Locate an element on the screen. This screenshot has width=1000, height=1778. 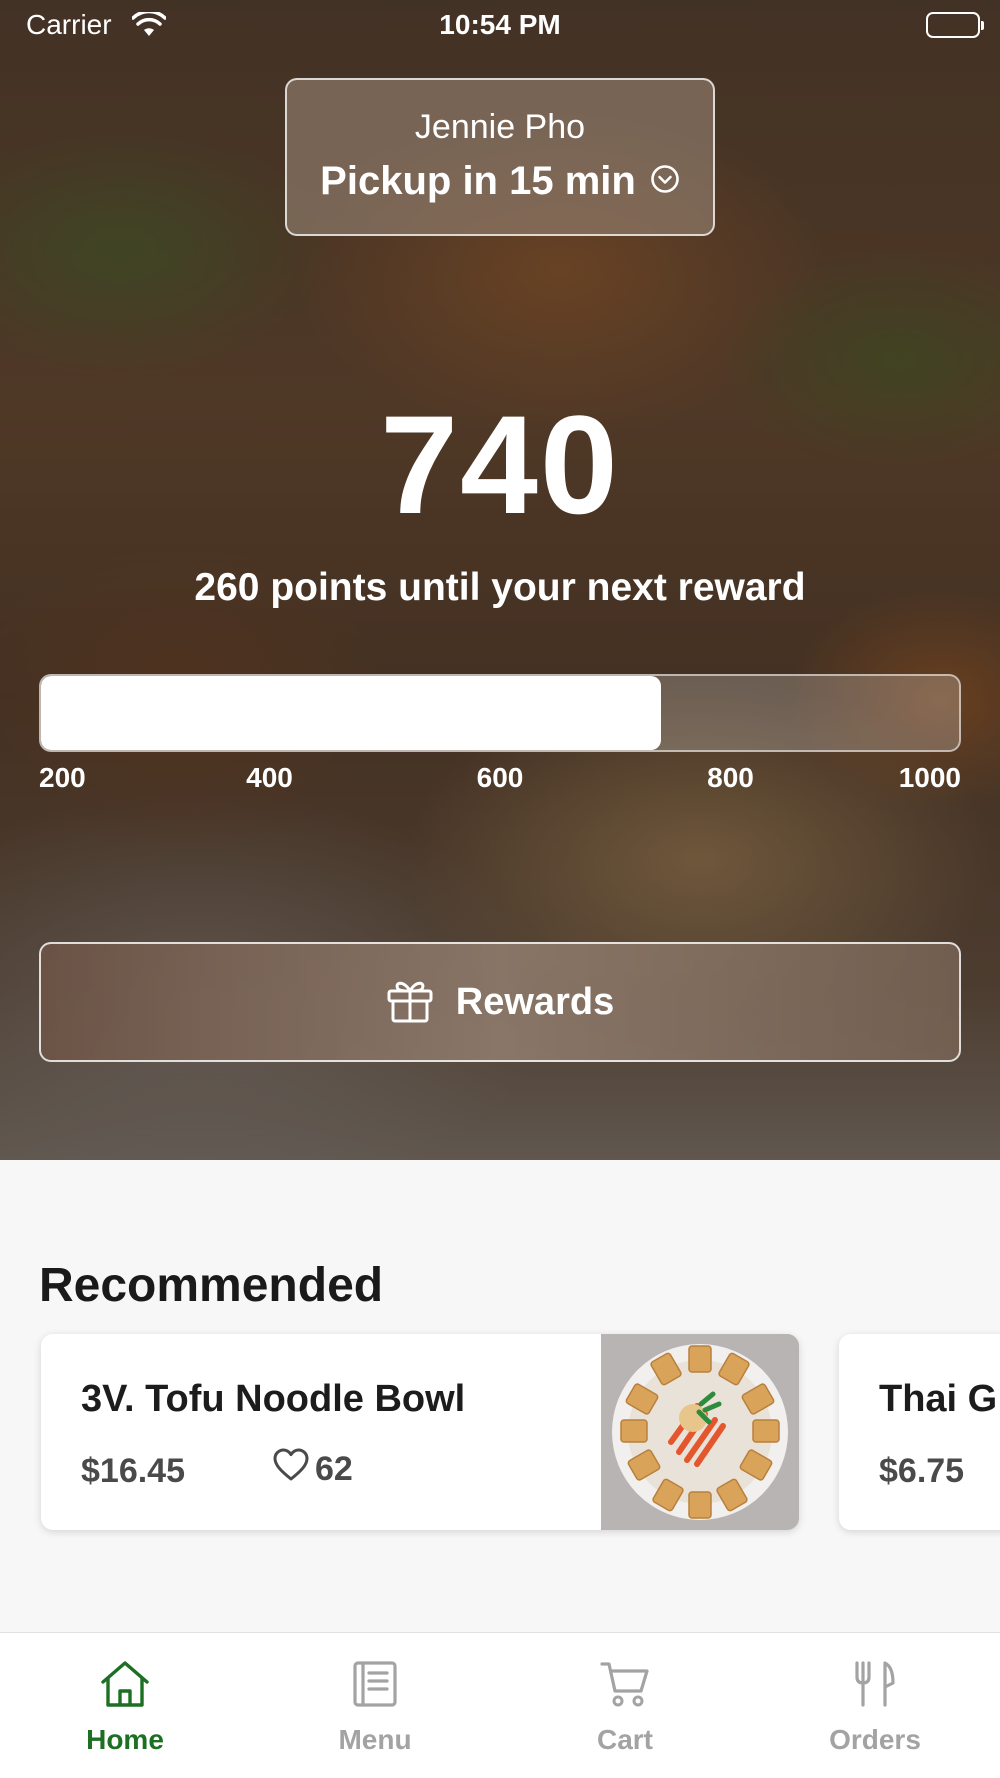
points-progress-fill is located at coordinates (351, 713).